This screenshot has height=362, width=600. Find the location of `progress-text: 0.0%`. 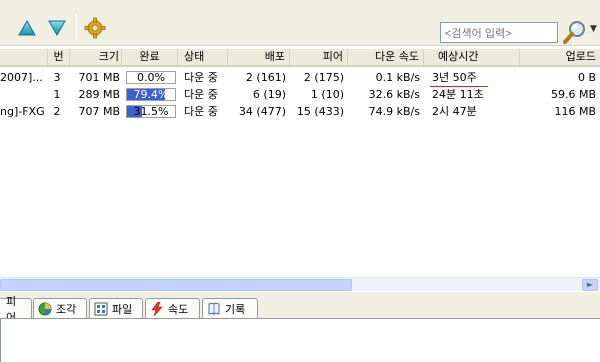

progress-text: 0.0% is located at coordinates (151, 77).